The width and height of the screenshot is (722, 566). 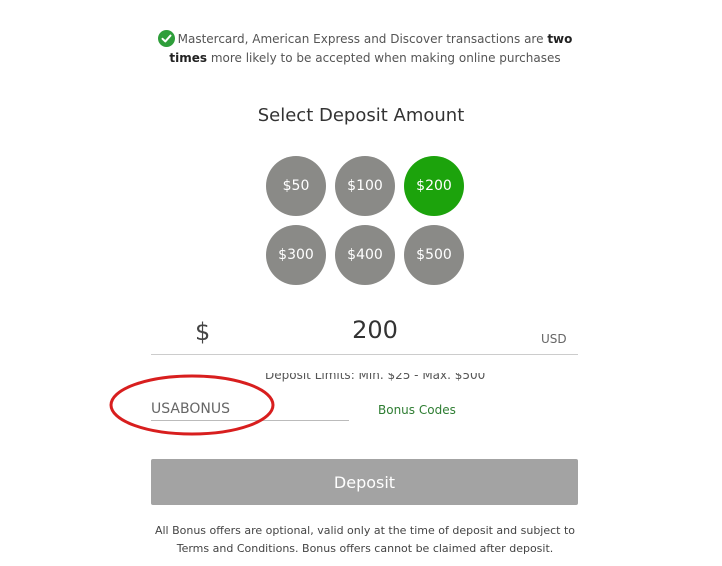 What do you see at coordinates (554, 339) in the screenshot?
I see `currency-unit: USD` at bounding box center [554, 339].